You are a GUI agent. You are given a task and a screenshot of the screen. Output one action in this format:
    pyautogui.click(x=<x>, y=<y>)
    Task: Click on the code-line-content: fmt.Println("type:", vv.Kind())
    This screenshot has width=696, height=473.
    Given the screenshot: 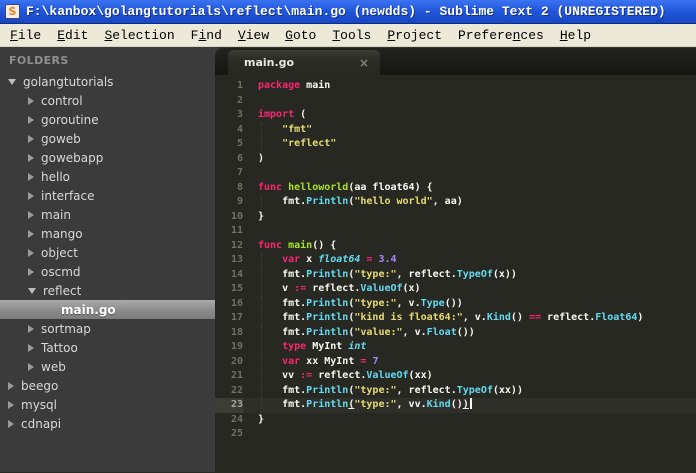 What is the action you would take?
    pyautogui.click(x=357, y=405)
    